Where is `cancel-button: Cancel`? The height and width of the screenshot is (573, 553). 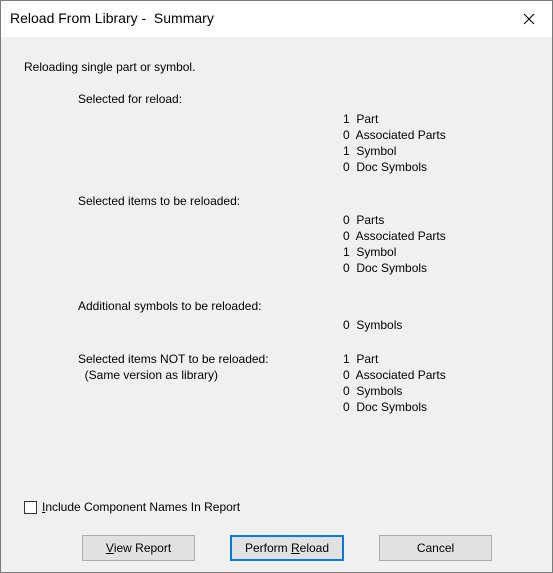
cancel-button: Cancel is located at coordinates (435, 548).